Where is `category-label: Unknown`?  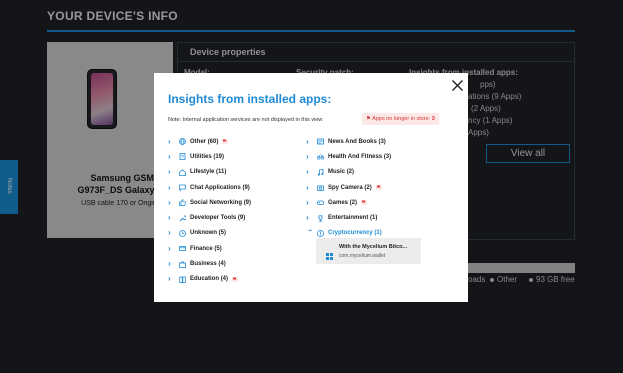
category-label: Unknown is located at coordinates (203, 233).